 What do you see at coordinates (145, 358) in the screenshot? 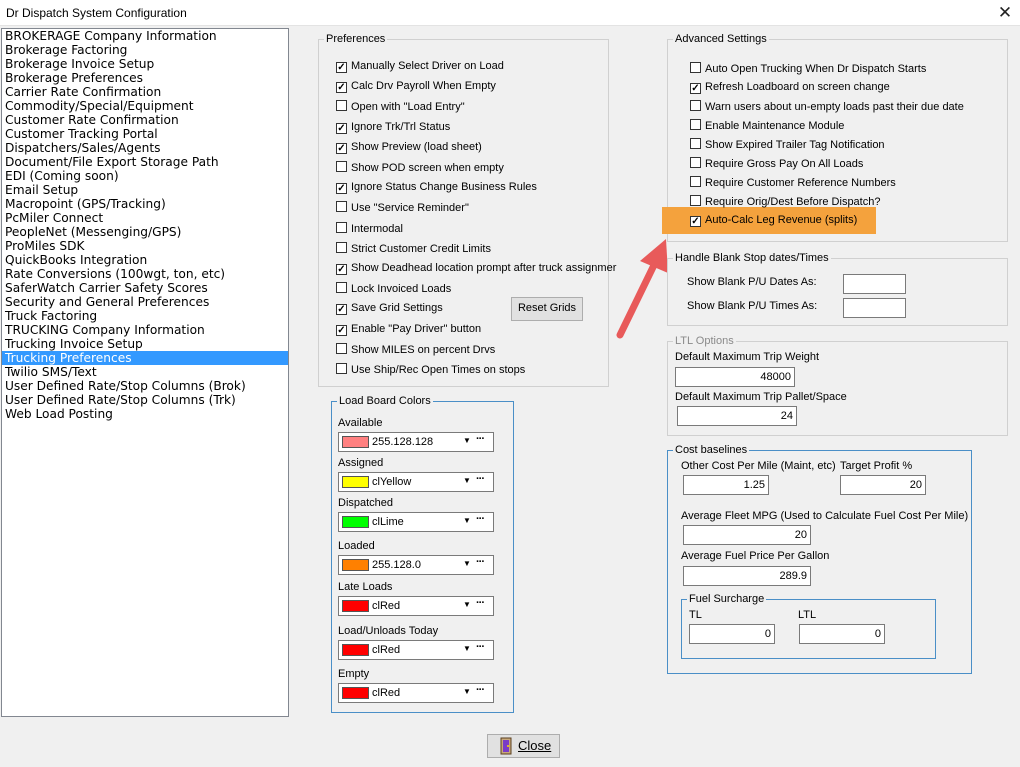
I see `nav-item: Trucking Preferences` at bounding box center [145, 358].